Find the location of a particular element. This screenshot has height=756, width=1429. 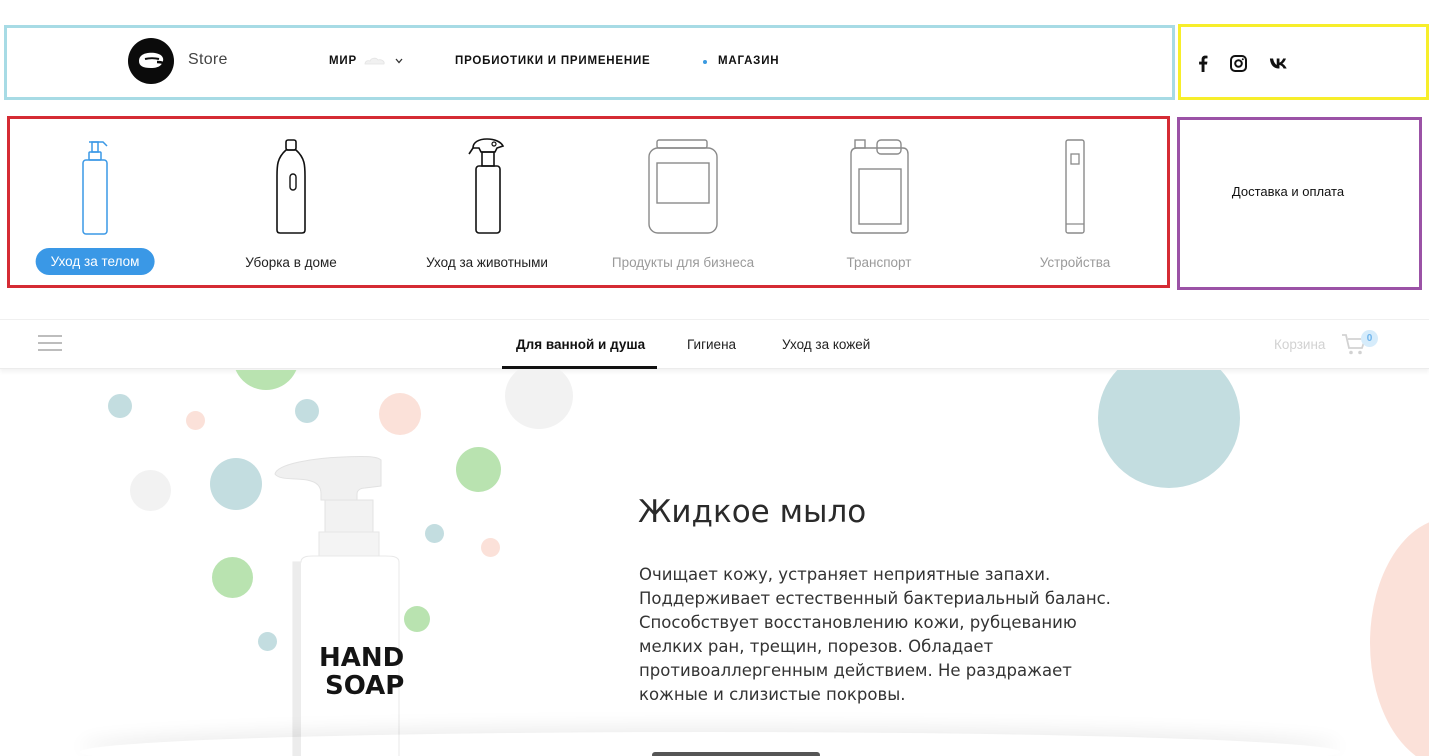

spray-bottle-icon is located at coordinates (486, 186).